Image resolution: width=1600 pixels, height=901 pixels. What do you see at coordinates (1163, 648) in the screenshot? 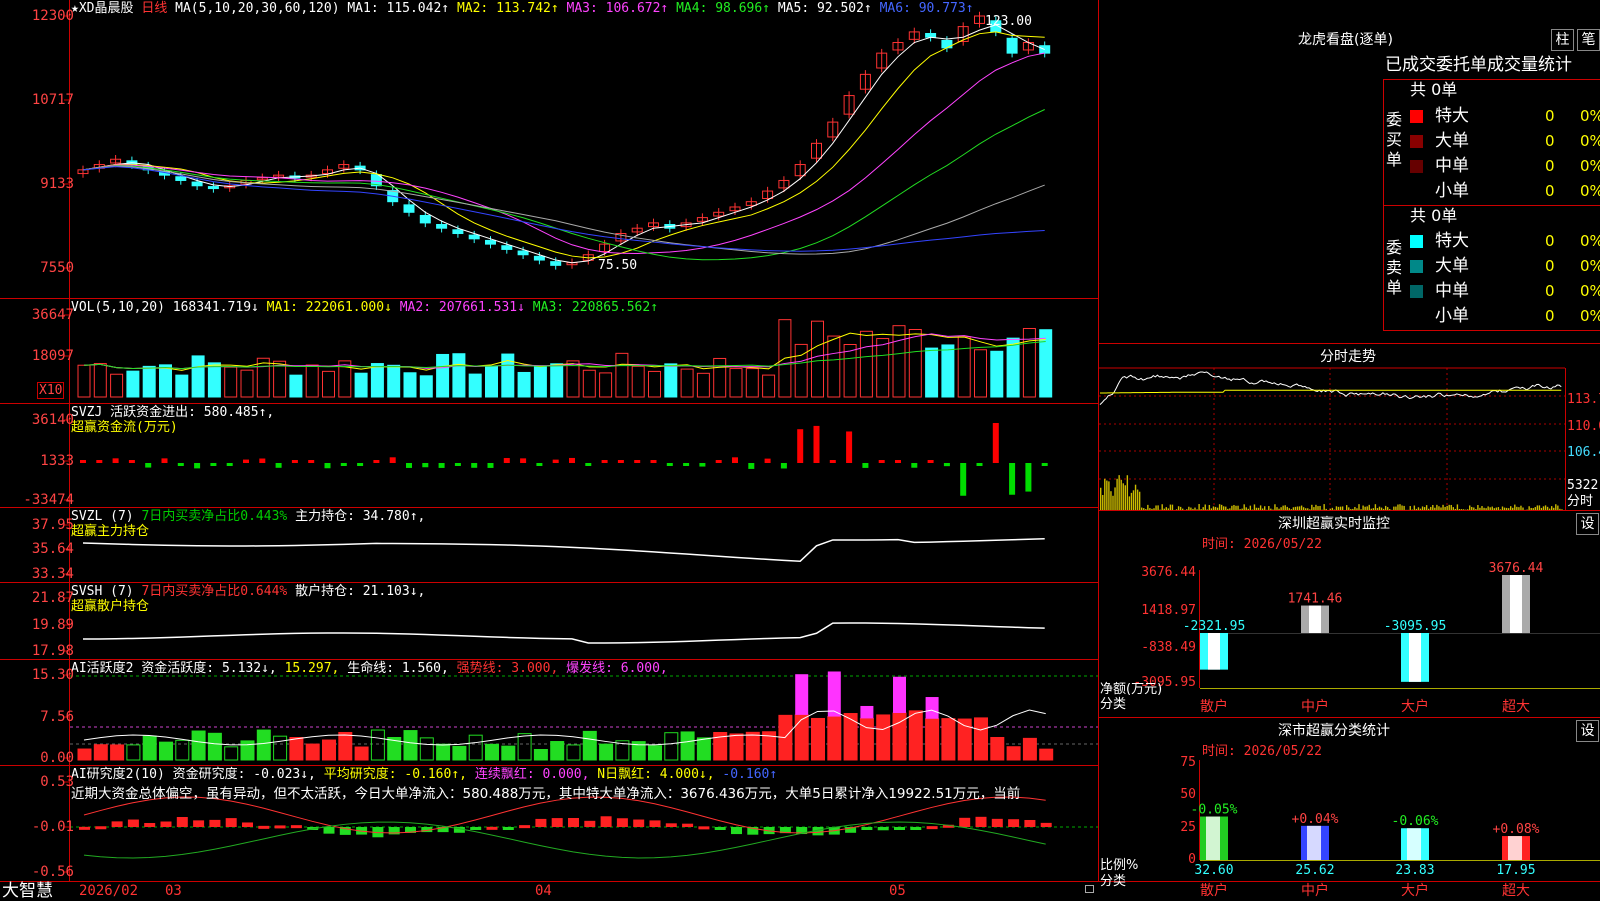
I see `sz-monitor-tick: -838.49` at bounding box center [1163, 648].